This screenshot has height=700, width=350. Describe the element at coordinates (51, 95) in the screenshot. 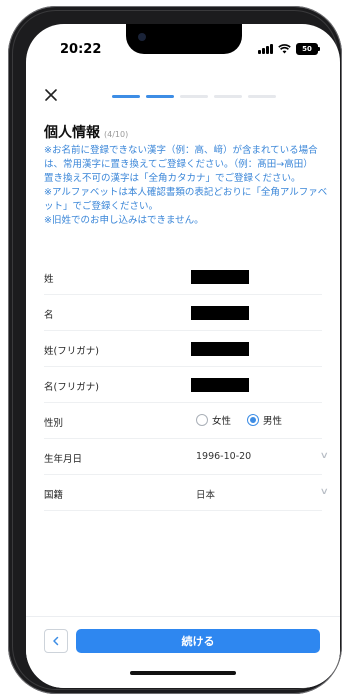

I see `close-icon` at that location.